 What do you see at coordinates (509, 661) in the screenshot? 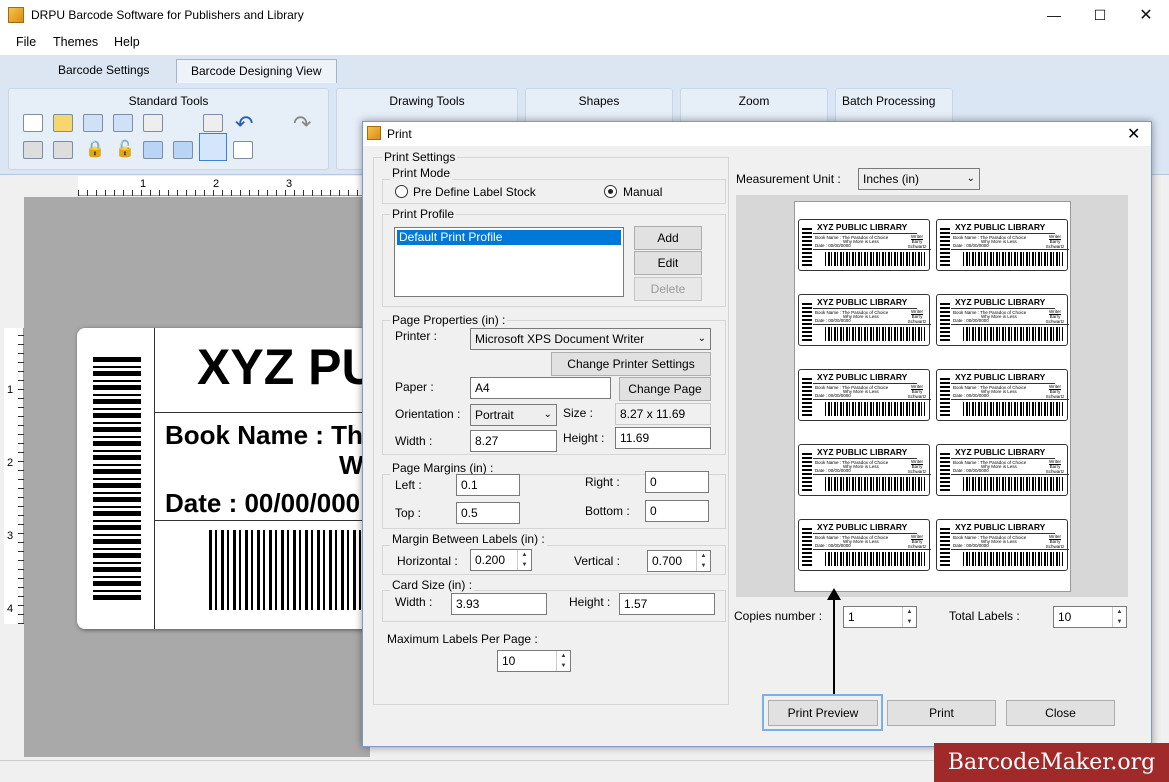
I see `max-labels-value: 10` at bounding box center [509, 661].